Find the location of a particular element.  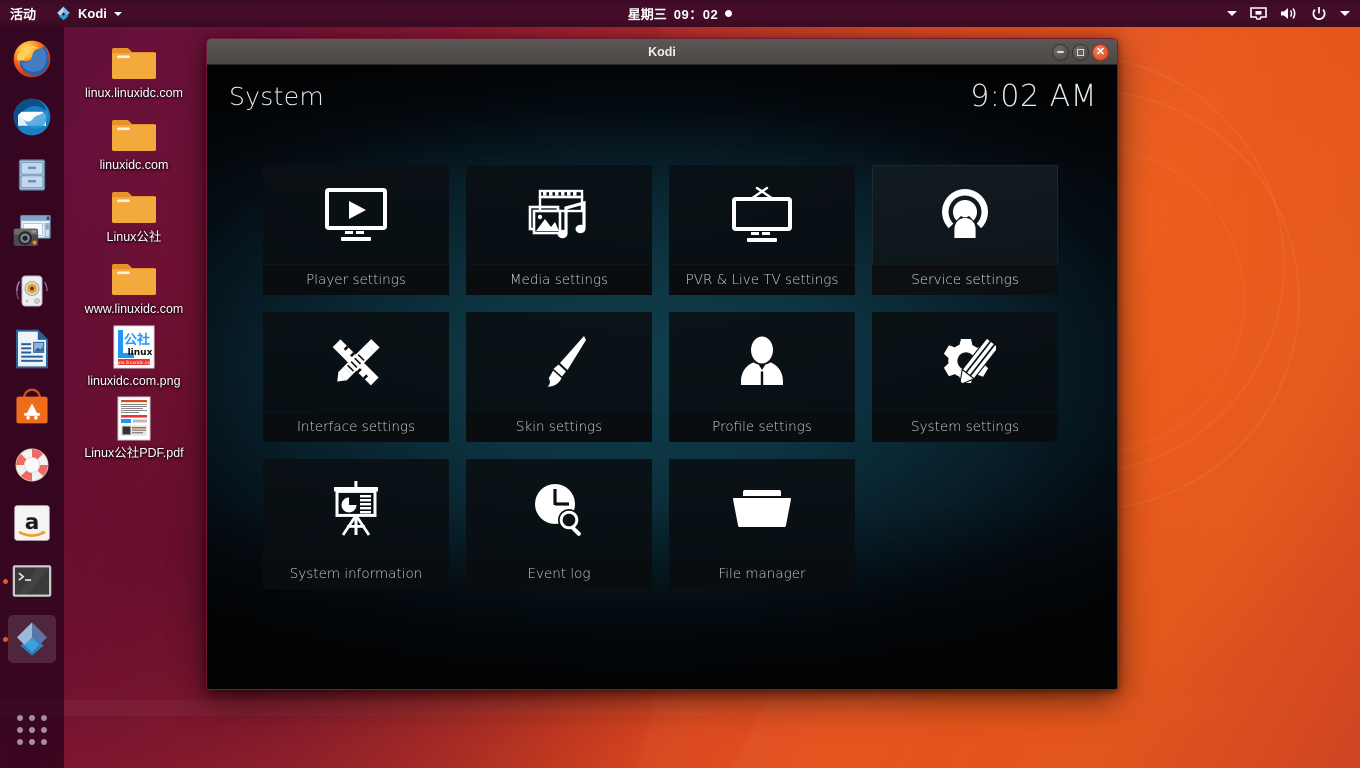

thunderbird-mail-icon is located at coordinates (32, 117).